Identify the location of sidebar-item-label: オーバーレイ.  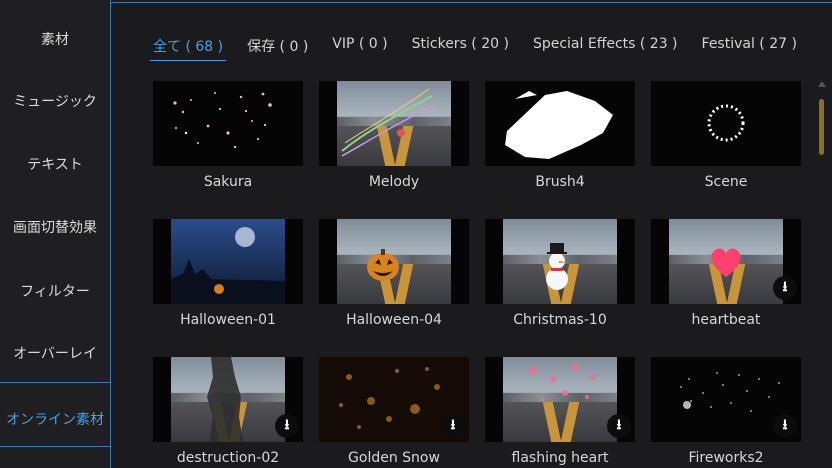
(55, 354).